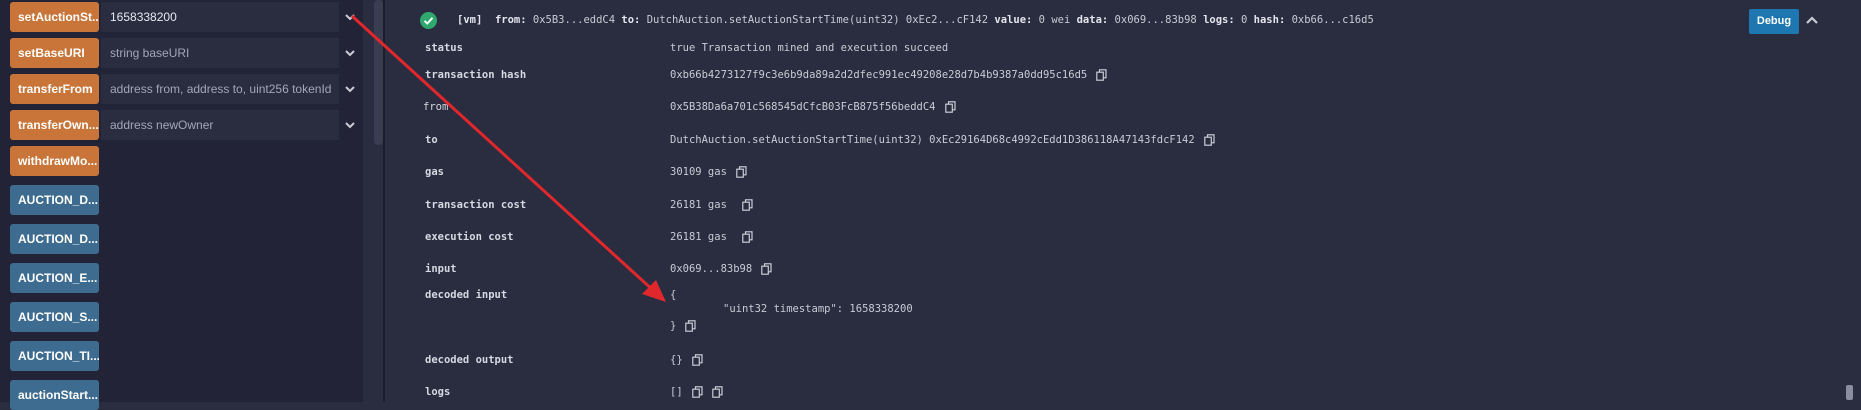 Image resolution: width=1861 pixels, height=410 pixels. What do you see at coordinates (510, 20) in the screenshot?
I see `from-key: from:` at bounding box center [510, 20].